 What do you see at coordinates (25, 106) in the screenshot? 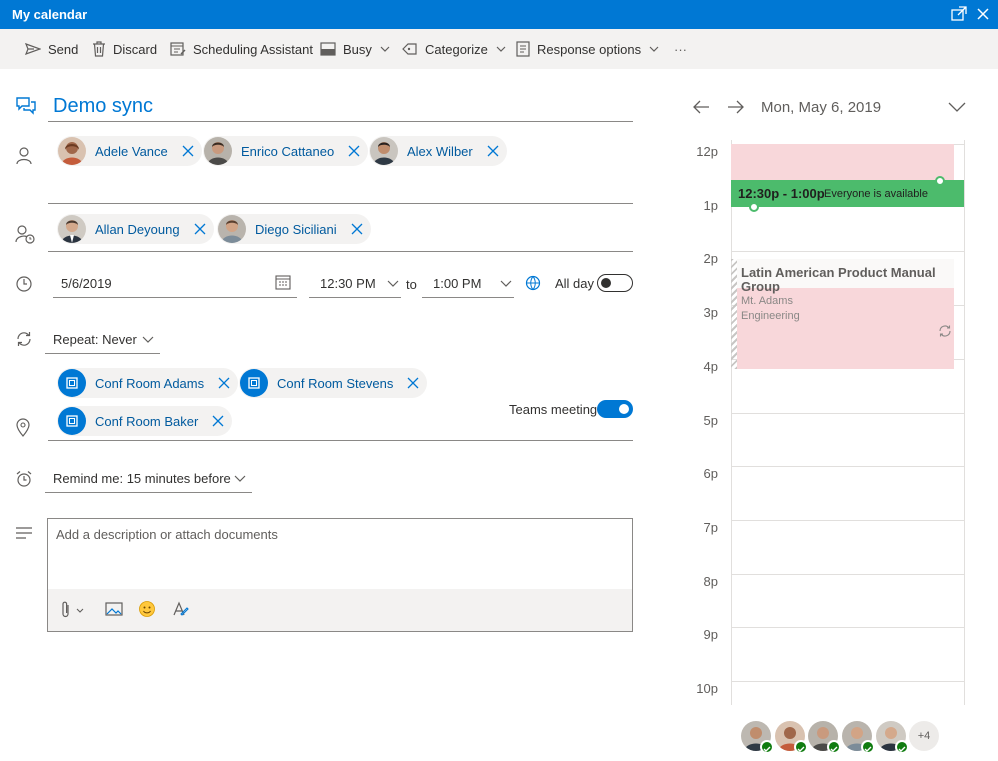
I see `chat-icon` at bounding box center [25, 106].